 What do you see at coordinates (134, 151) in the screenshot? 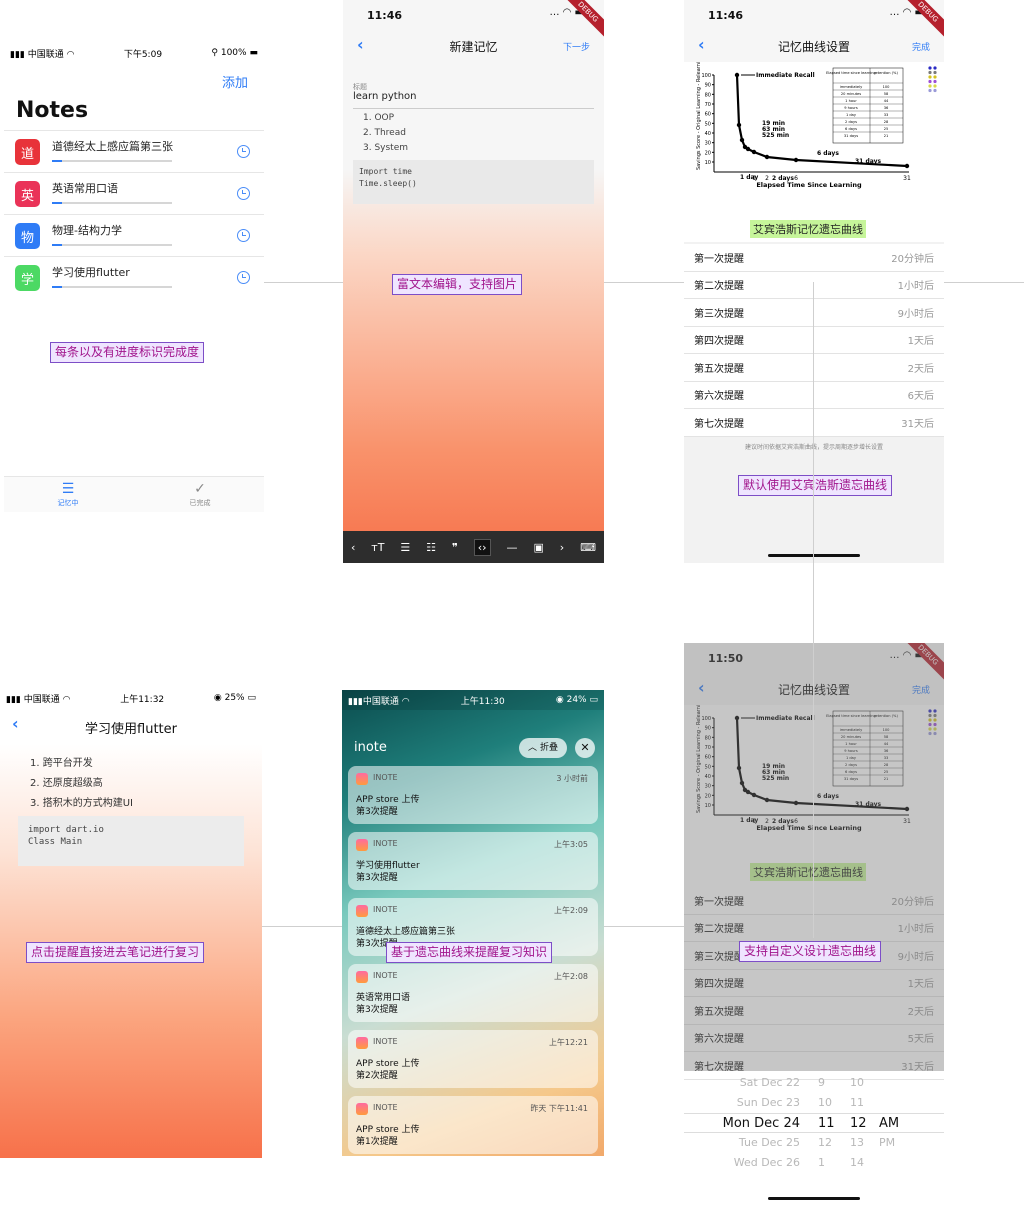
I see `list-item: 道道德经太上感应篇第三张` at bounding box center [134, 151].